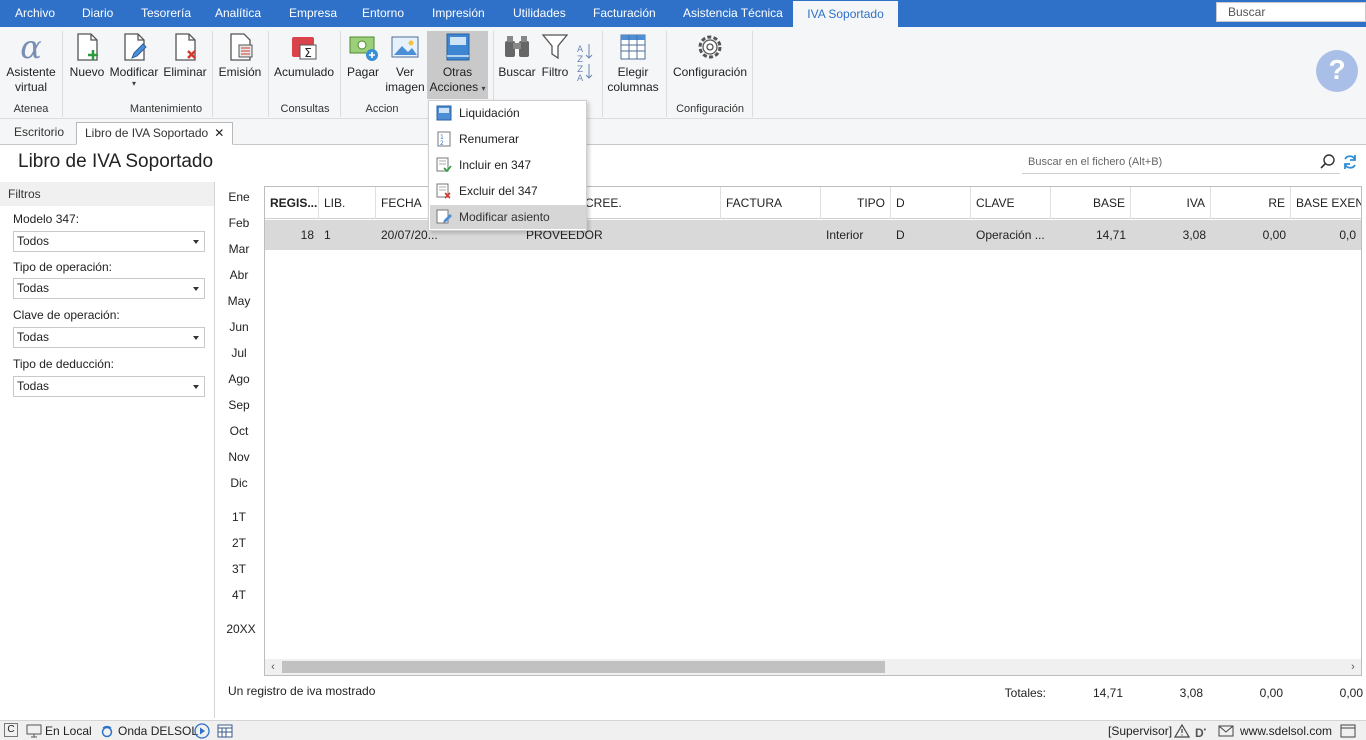 This screenshot has width=1366, height=740. What do you see at coordinates (109, 288) in the screenshot?
I see `tipo-operacion-select: Todas` at bounding box center [109, 288].